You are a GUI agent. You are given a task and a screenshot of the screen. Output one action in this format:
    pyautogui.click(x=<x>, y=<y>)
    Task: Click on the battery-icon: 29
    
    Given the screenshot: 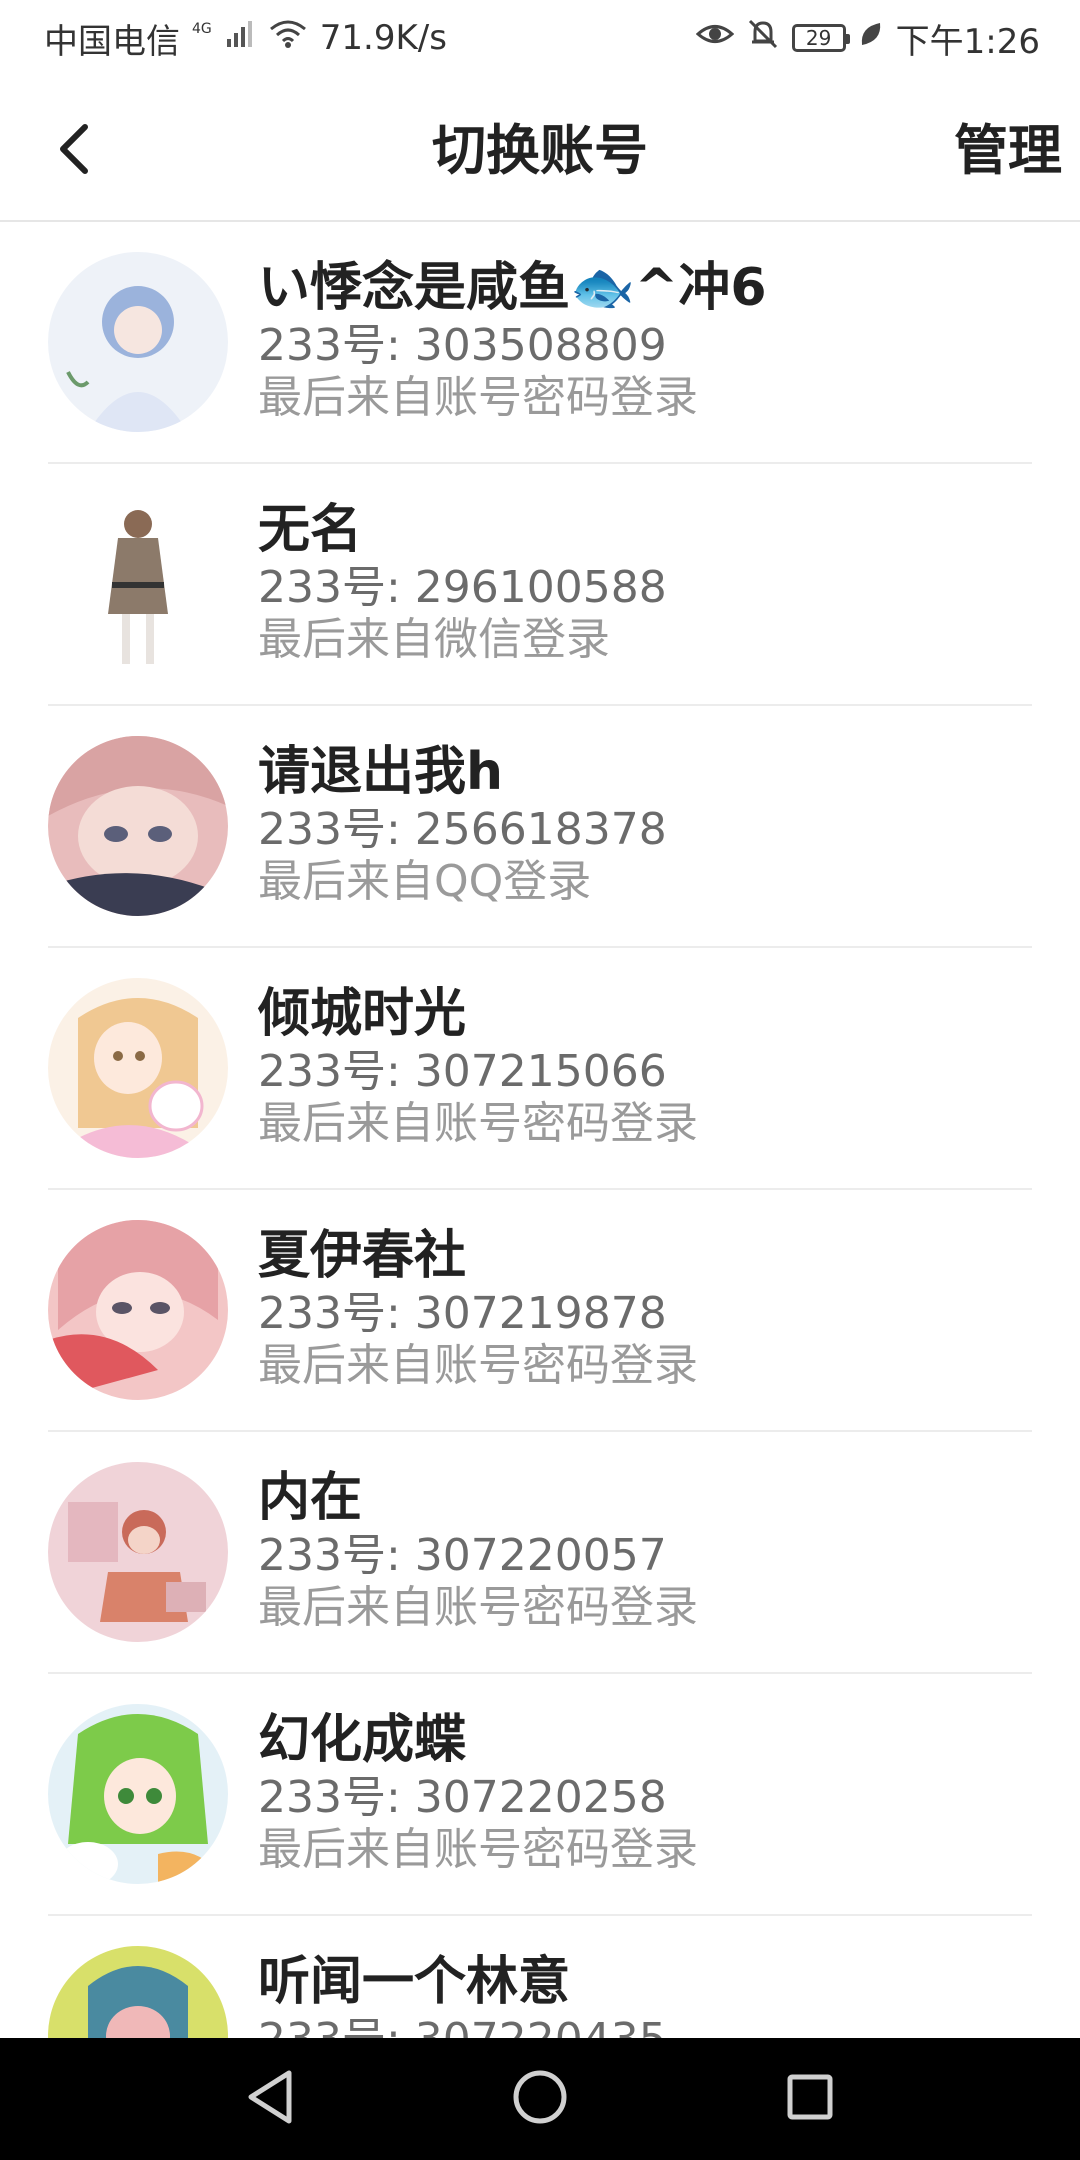 What is the action you would take?
    pyautogui.click(x=820, y=38)
    